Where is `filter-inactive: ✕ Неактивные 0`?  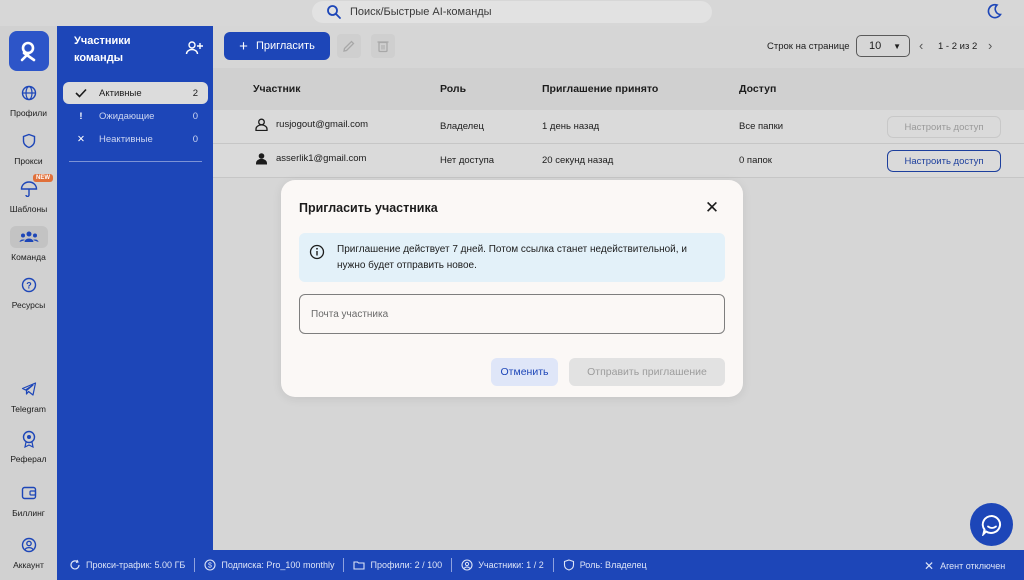 filter-inactive: ✕ Неактивные 0 is located at coordinates (135, 139).